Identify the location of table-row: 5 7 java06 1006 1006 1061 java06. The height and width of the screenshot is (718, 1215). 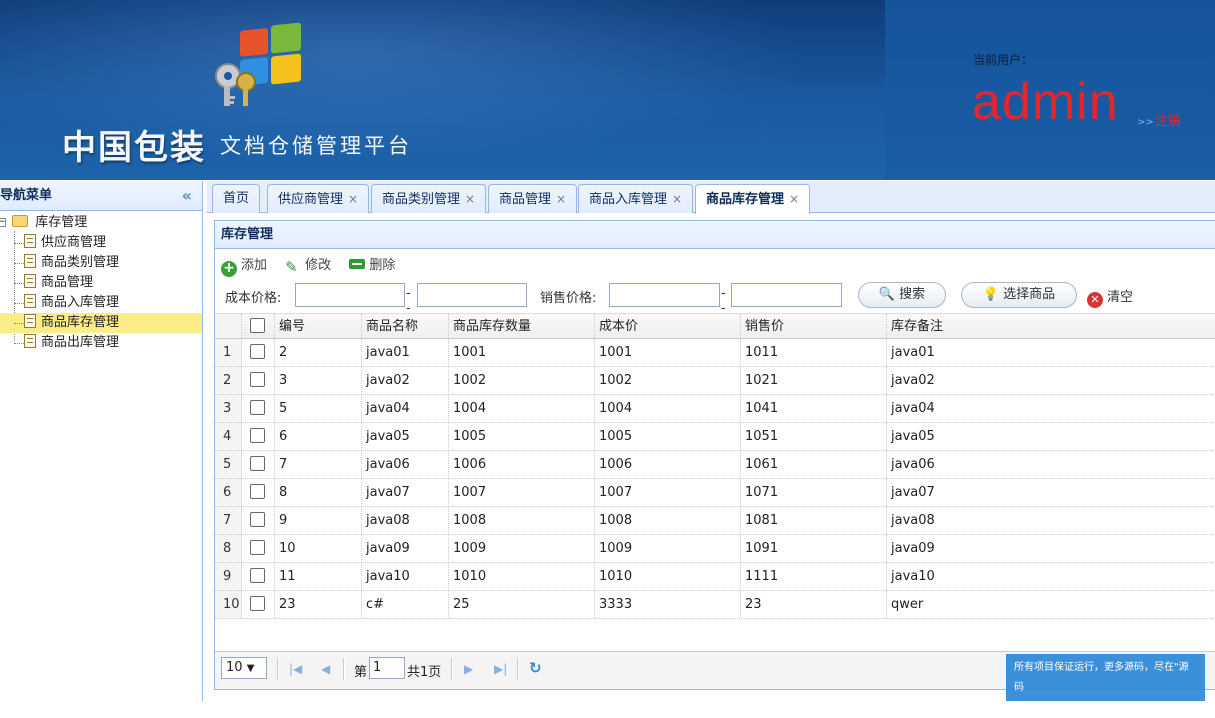
(715, 465).